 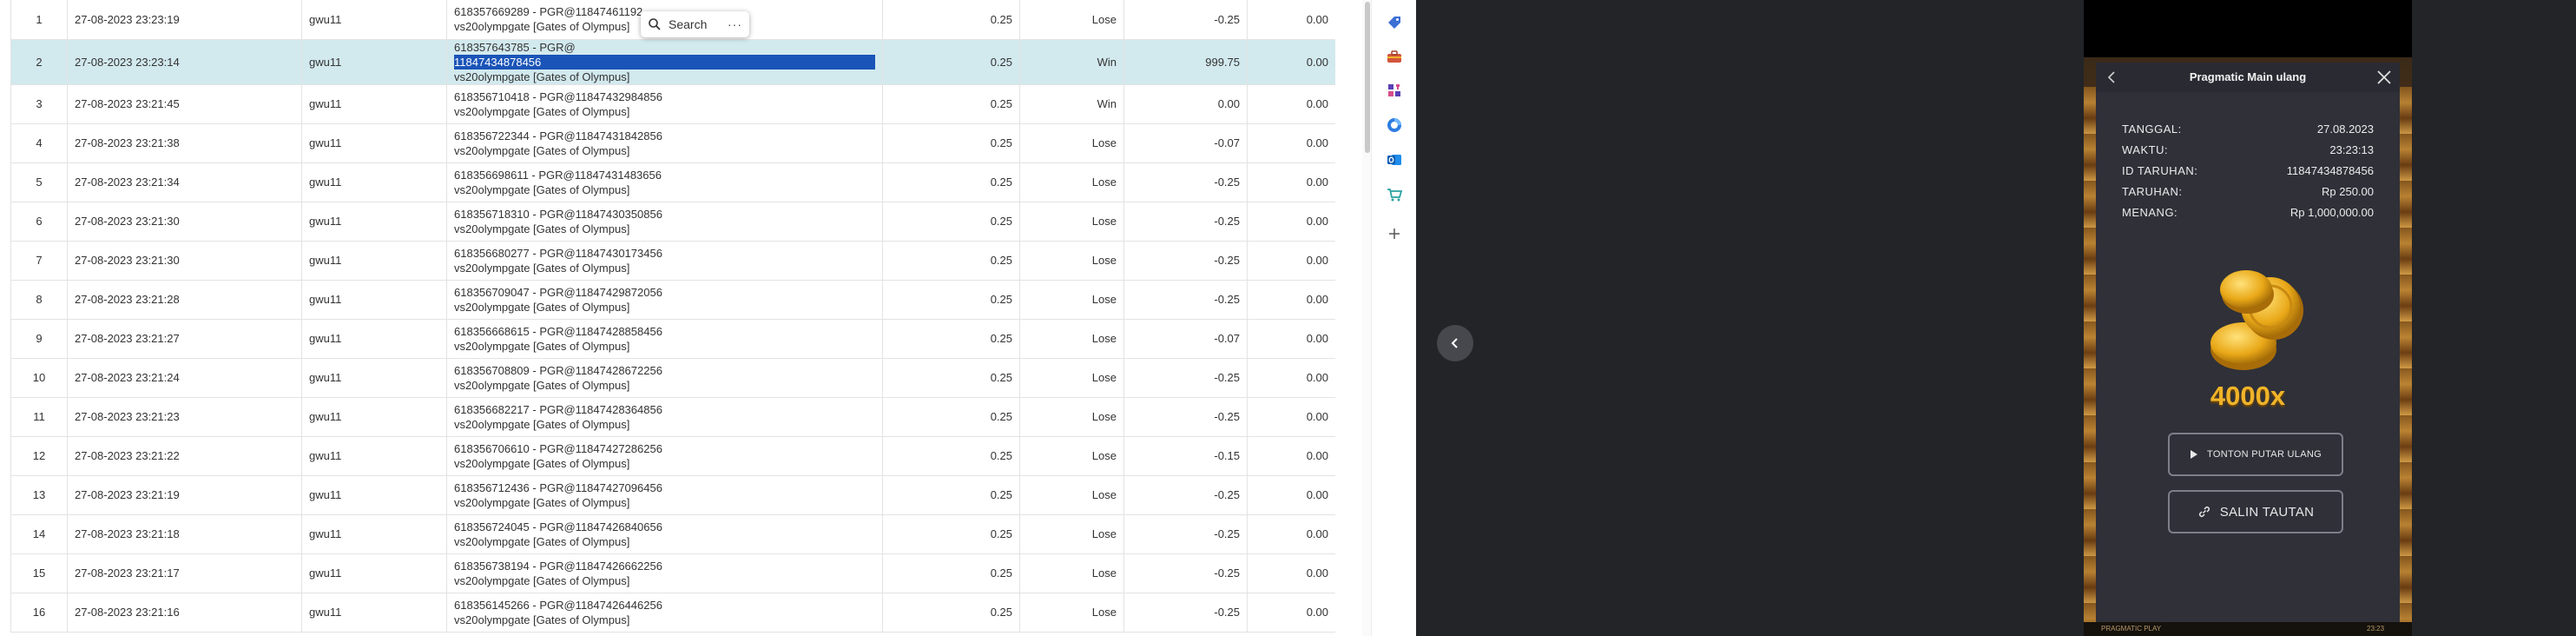 What do you see at coordinates (1394, 159) in the screenshot?
I see `outlook-icon` at bounding box center [1394, 159].